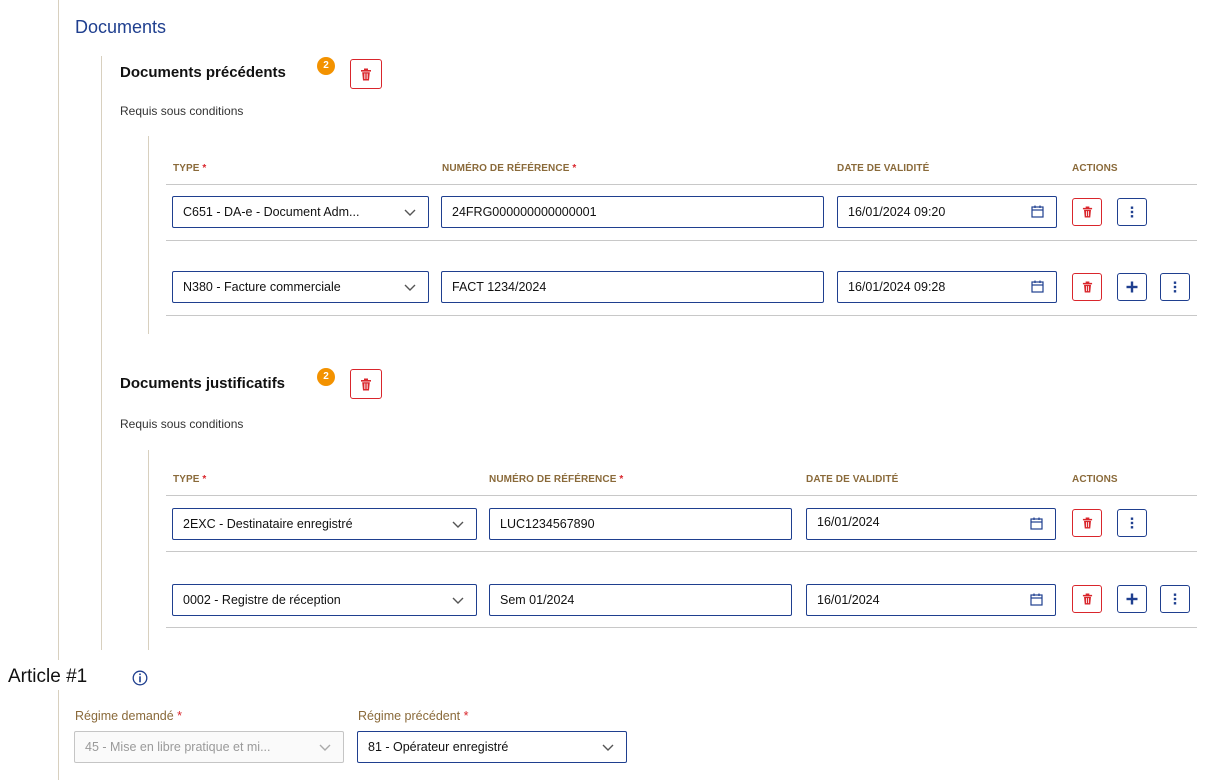  I want to click on type-select: 2EXC - Destinataire enregistré, so click(324, 524).